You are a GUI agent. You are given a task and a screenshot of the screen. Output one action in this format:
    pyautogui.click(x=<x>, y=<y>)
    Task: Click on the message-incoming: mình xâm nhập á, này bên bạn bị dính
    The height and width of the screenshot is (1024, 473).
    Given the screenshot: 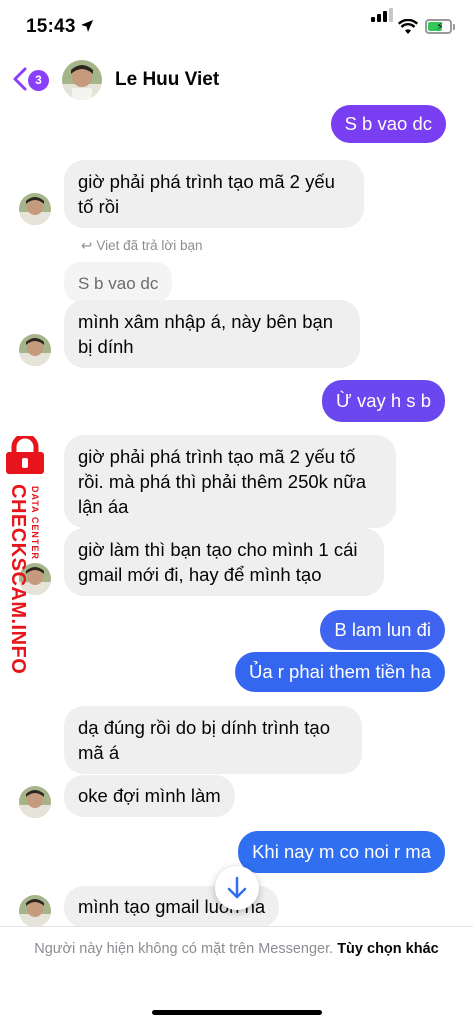 What is the action you would take?
    pyautogui.click(x=212, y=334)
    